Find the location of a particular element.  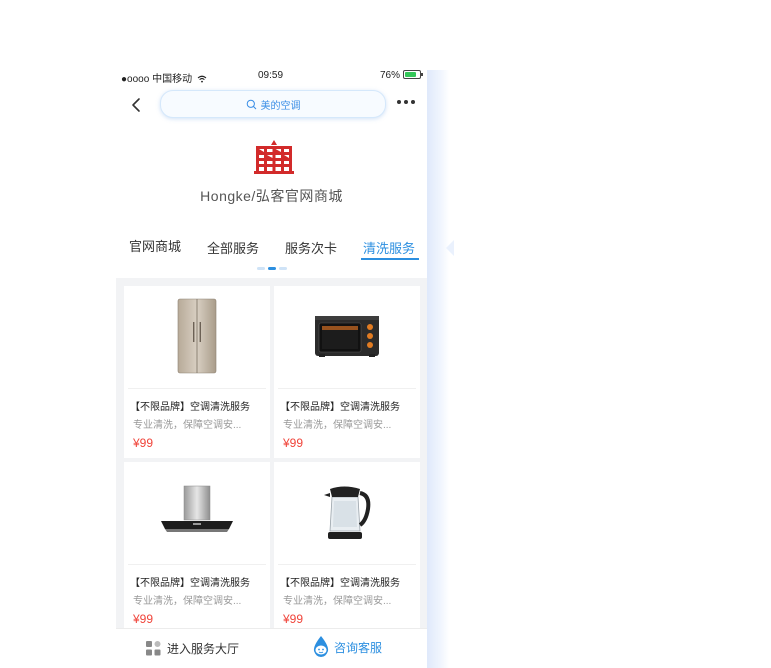

back-arrow-icon is located at coordinates (137, 105).